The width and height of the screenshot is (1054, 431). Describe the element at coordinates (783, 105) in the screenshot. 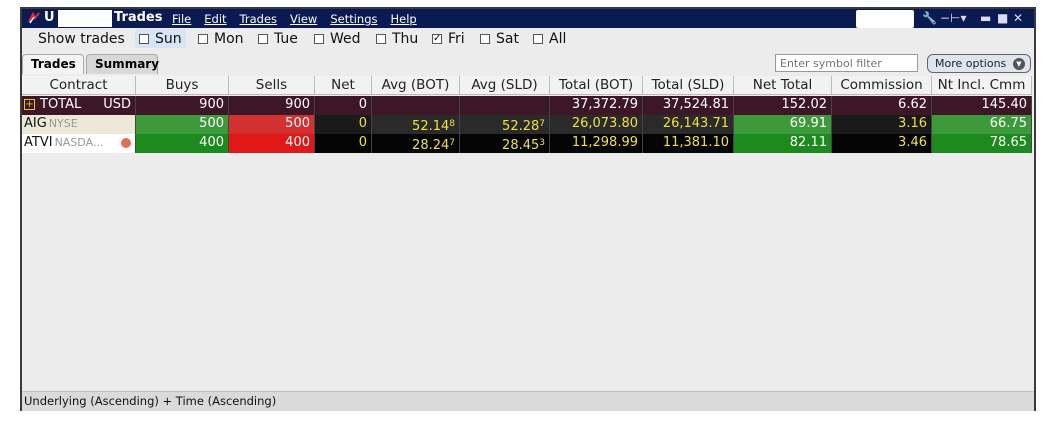

I see `net-total-cell: 152.02` at that location.